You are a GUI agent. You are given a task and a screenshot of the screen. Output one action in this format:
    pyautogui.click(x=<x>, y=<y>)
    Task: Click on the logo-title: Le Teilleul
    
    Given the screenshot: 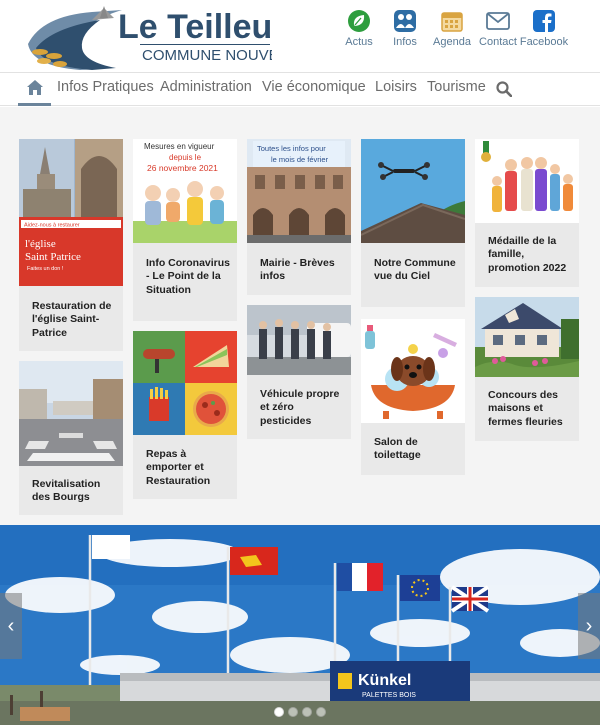 What is the action you would take?
    pyautogui.click(x=195, y=27)
    